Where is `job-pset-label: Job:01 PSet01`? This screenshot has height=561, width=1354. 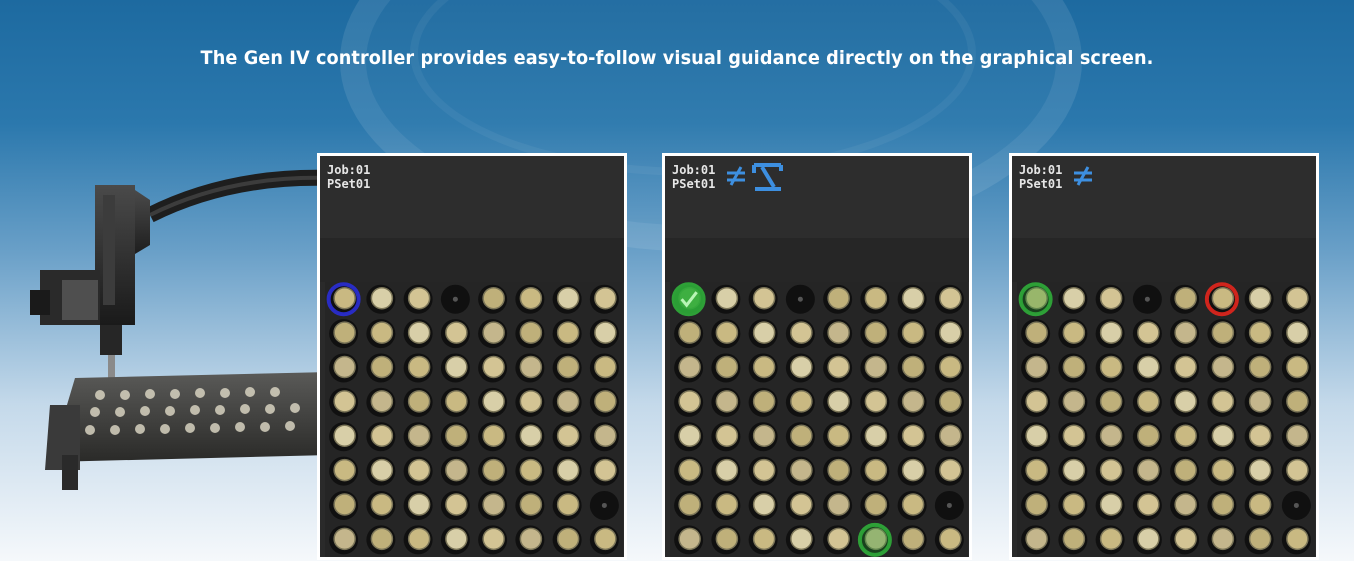 job-pset-label: Job:01 PSet01 is located at coordinates (348, 177).